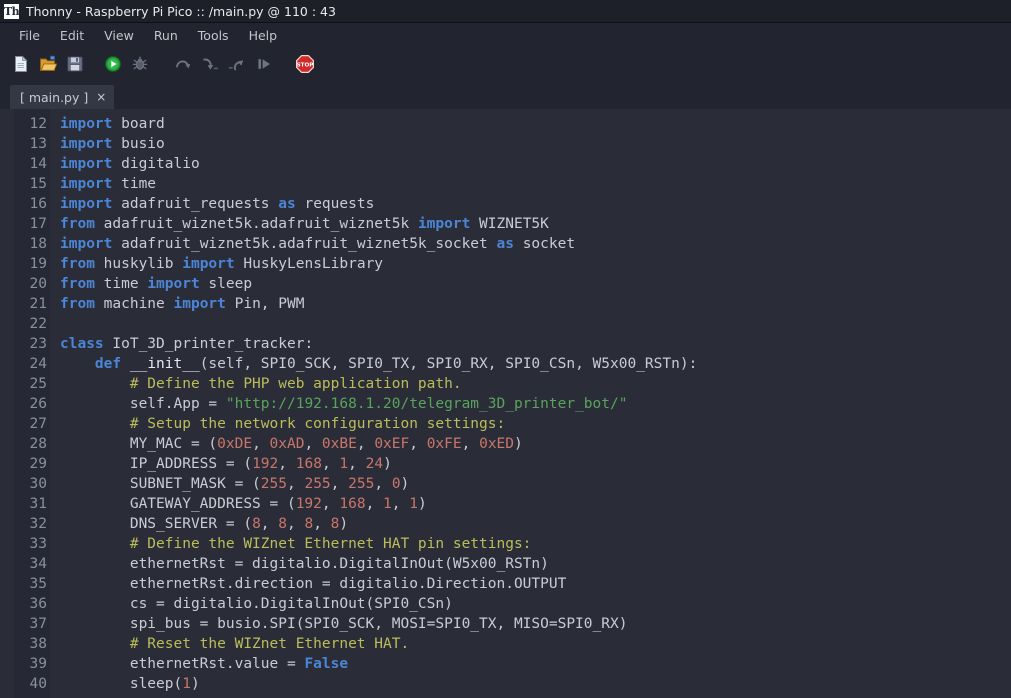 This screenshot has height=698, width=1011. Describe the element at coordinates (38, 624) in the screenshot. I see `line-number: 37` at that location.